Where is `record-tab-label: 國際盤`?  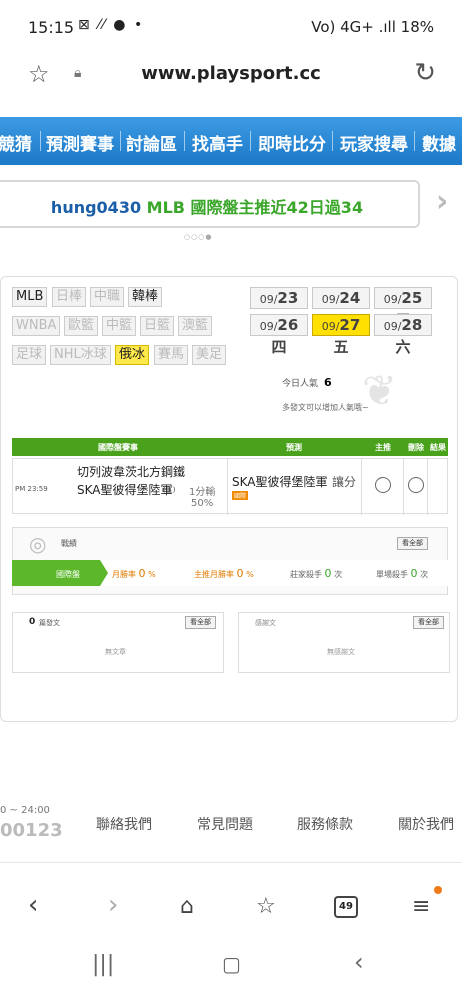
record-tab-label: 國際盤 is located at coordinates (68, 574).